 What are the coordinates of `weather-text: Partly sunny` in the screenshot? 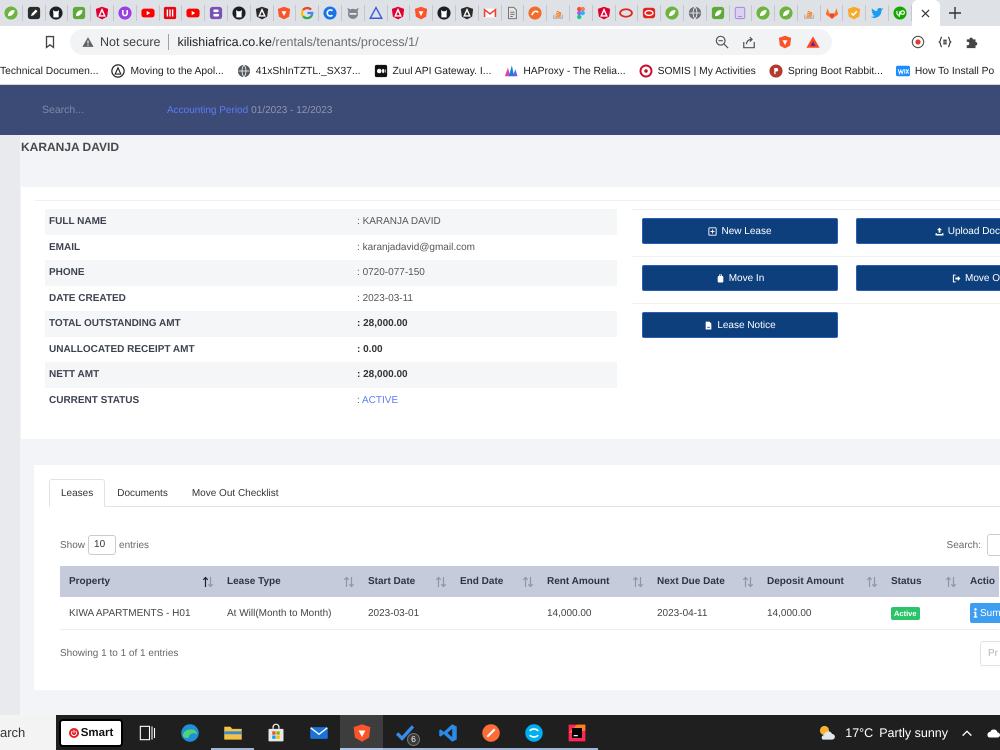 It's located at (913, 733).